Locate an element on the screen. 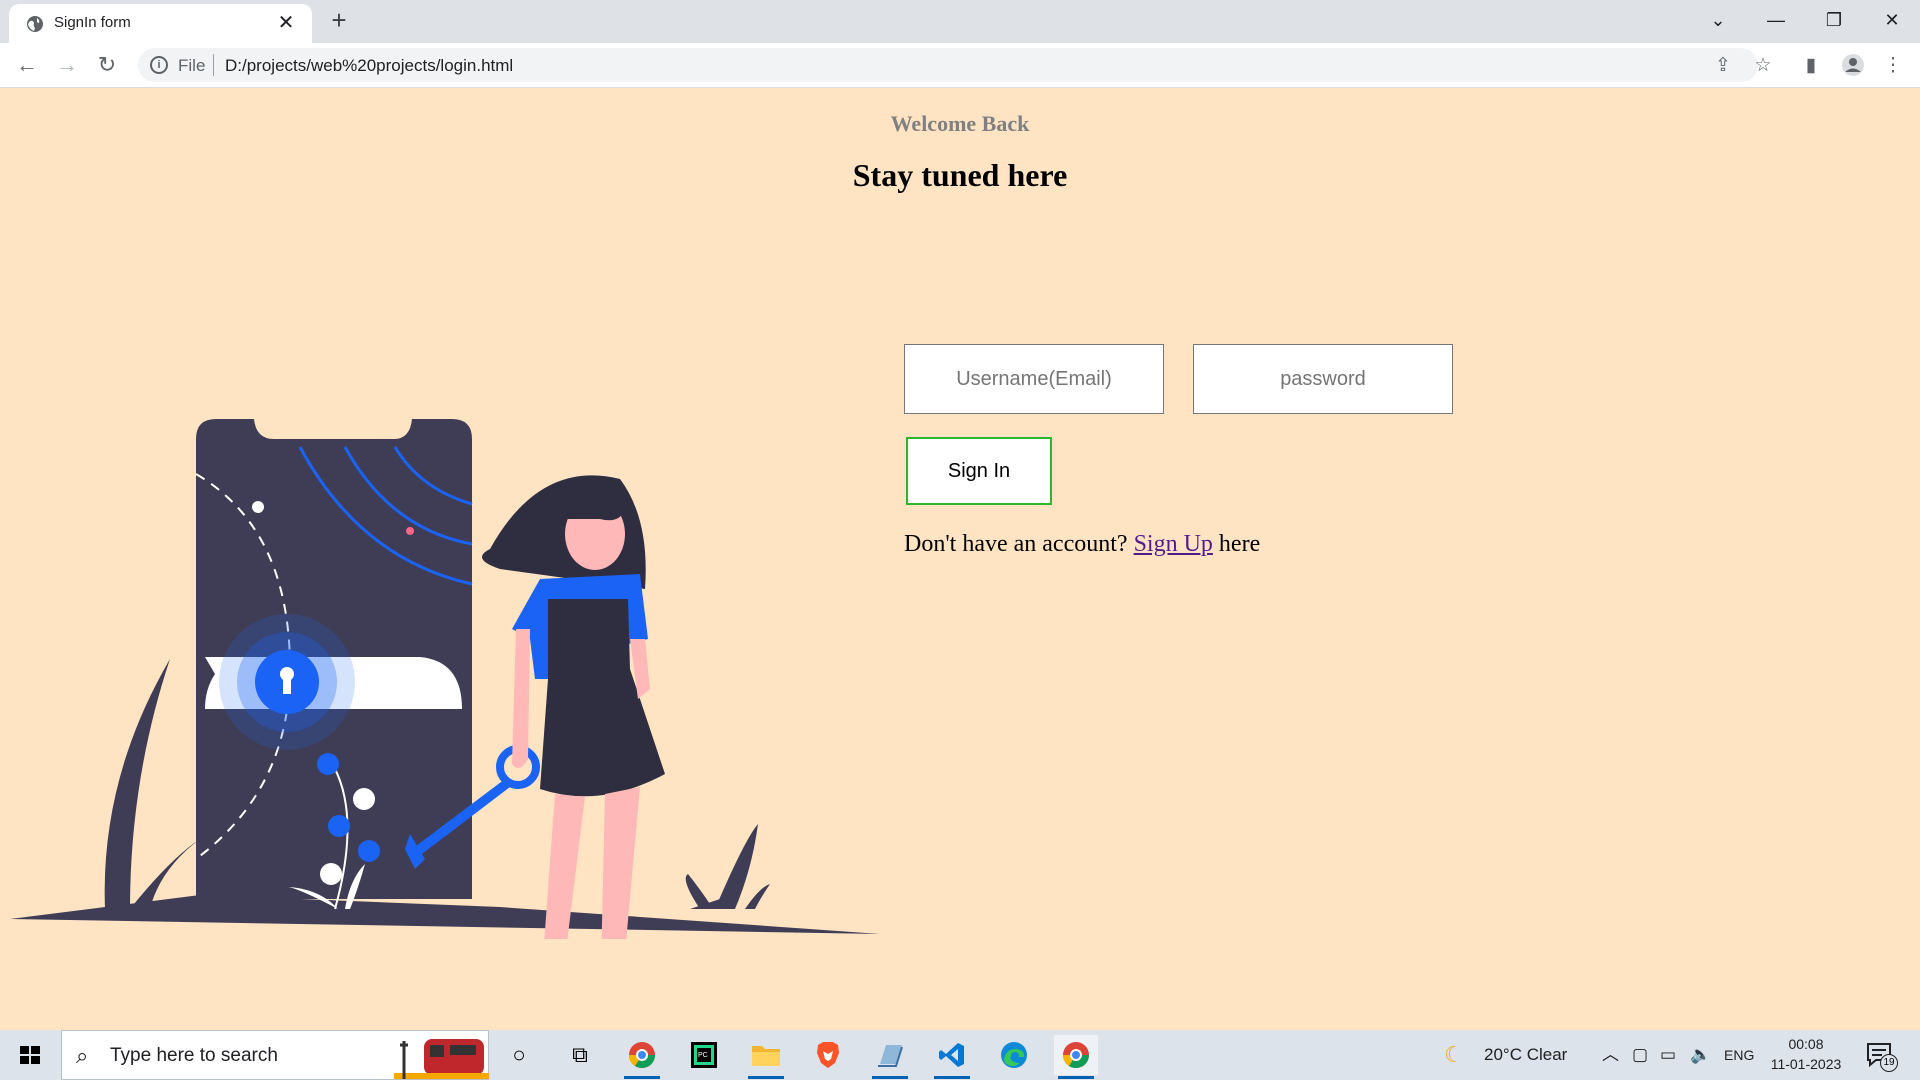 The height and width of the screenshot is (1080, 1920). pycharm-app-icon: PC is located at coordinates (704, 1055).